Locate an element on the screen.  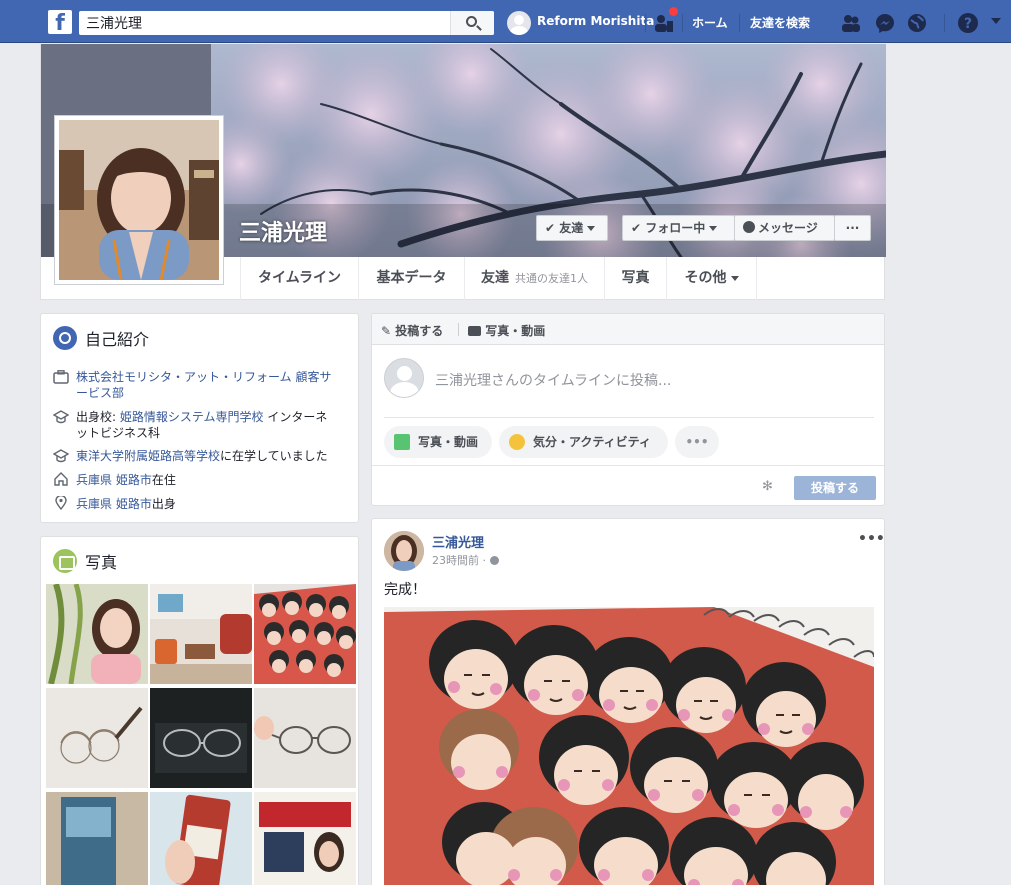
home-link: ホーム is located at coordinates (710, 22).